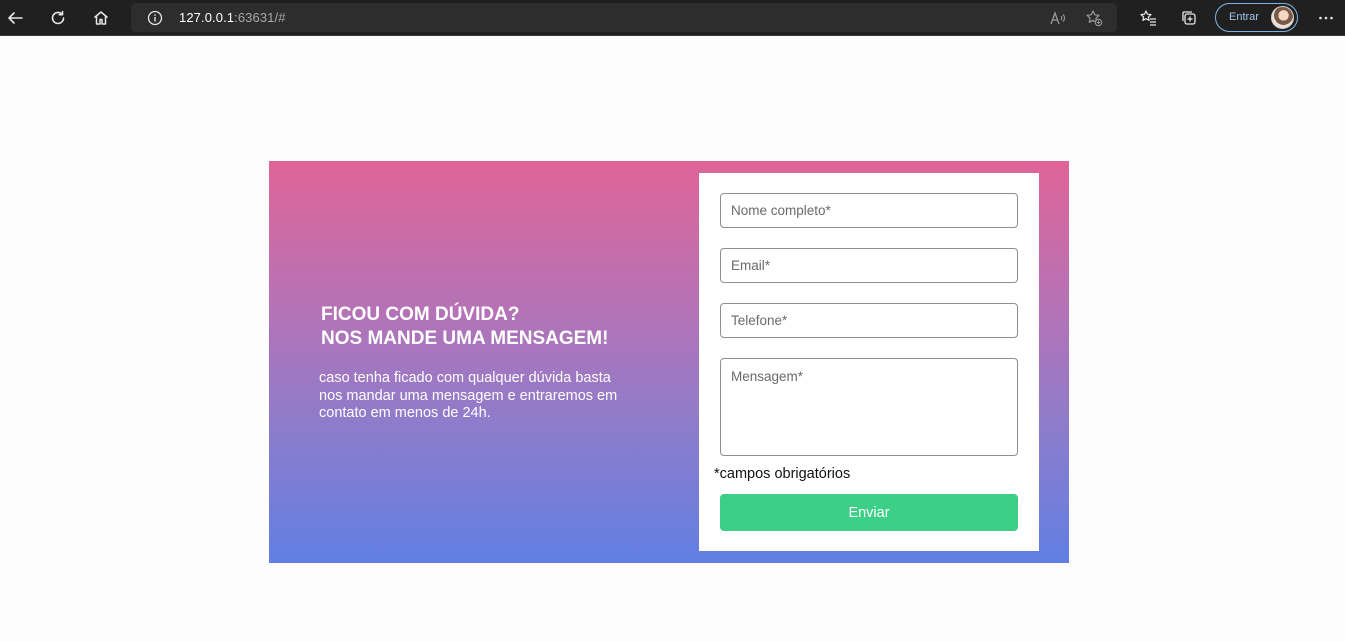 The height and width of the screenshot is (641, 1345). I want to click on browser-toolbar: 127.0.0.1:63631/# Entrar, so click(672, 18).